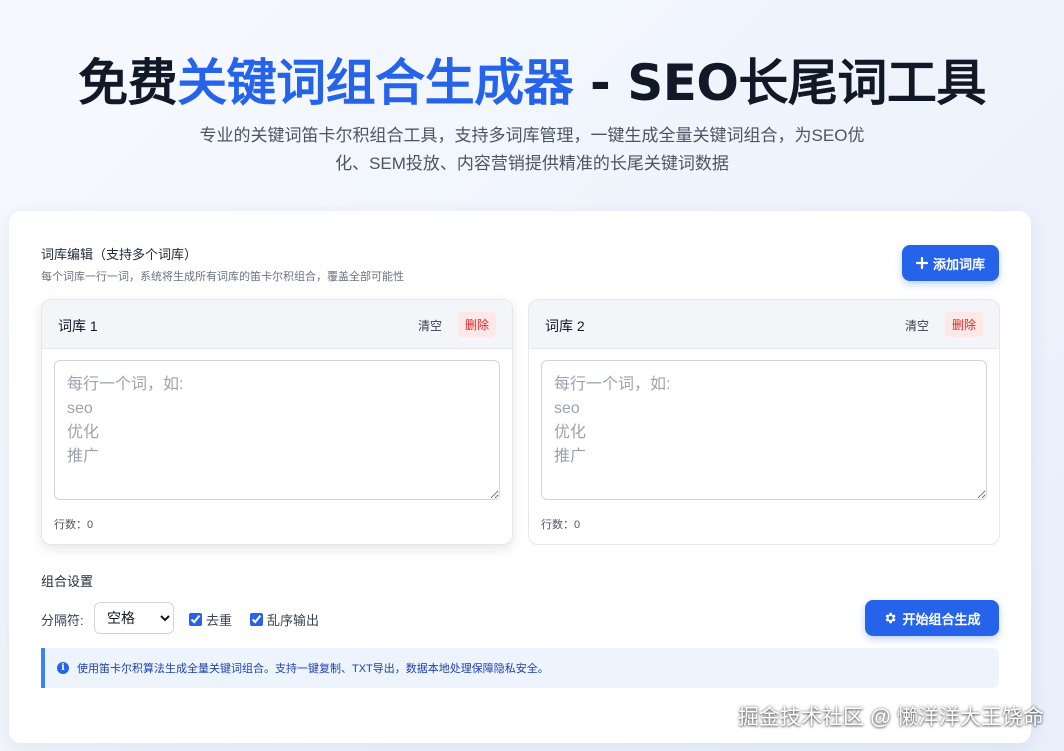 This screenshot has width=1064, height=751. I want to click on title-accent: 关键词组合生成器, so click(375, 83).